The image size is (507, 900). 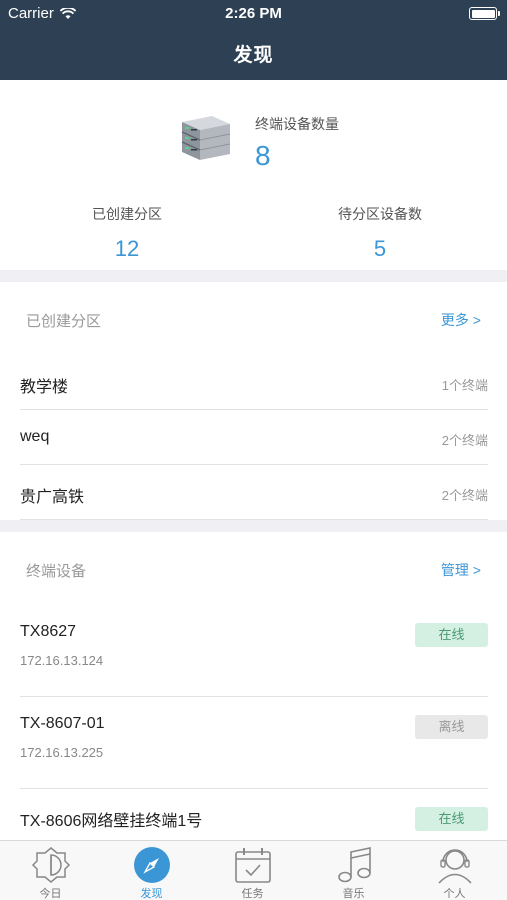 What do you see at coordinates (44, 387) in the screenshot?
I see `zone-name: 教学楼` at bounding box center [44, 387].